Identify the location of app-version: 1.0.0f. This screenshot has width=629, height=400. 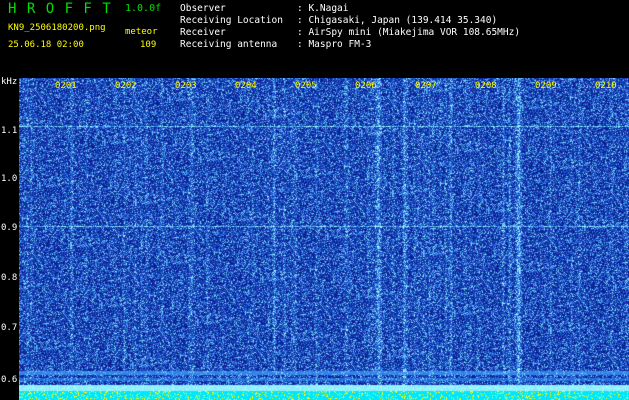
(143, 8).